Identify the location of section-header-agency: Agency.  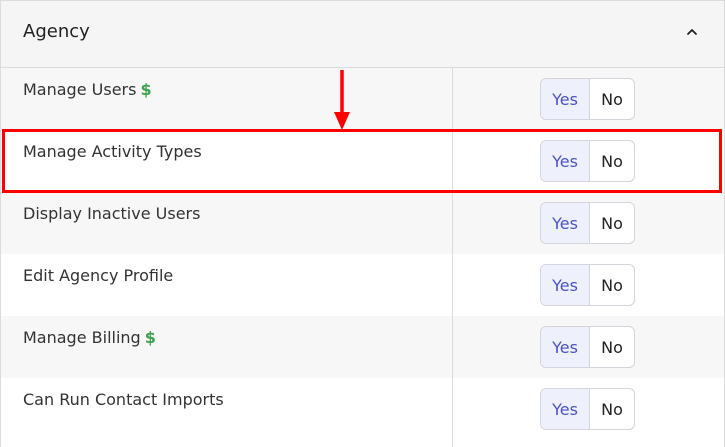
(362, 34).